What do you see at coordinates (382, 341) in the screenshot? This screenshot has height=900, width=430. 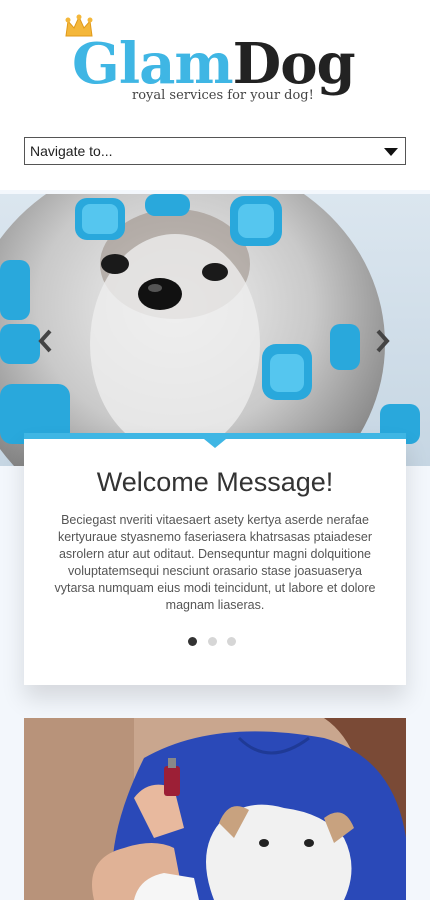 I see `chevron-right-icon` at bounding box center [382, 341].